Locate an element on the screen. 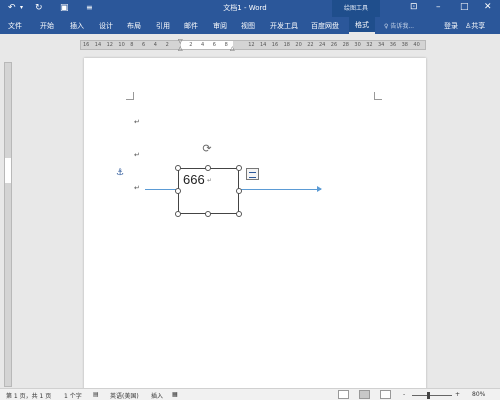 This screenshot has width=500, height=400. proofing-icon: ▤ is located at coordinates (96, 394).